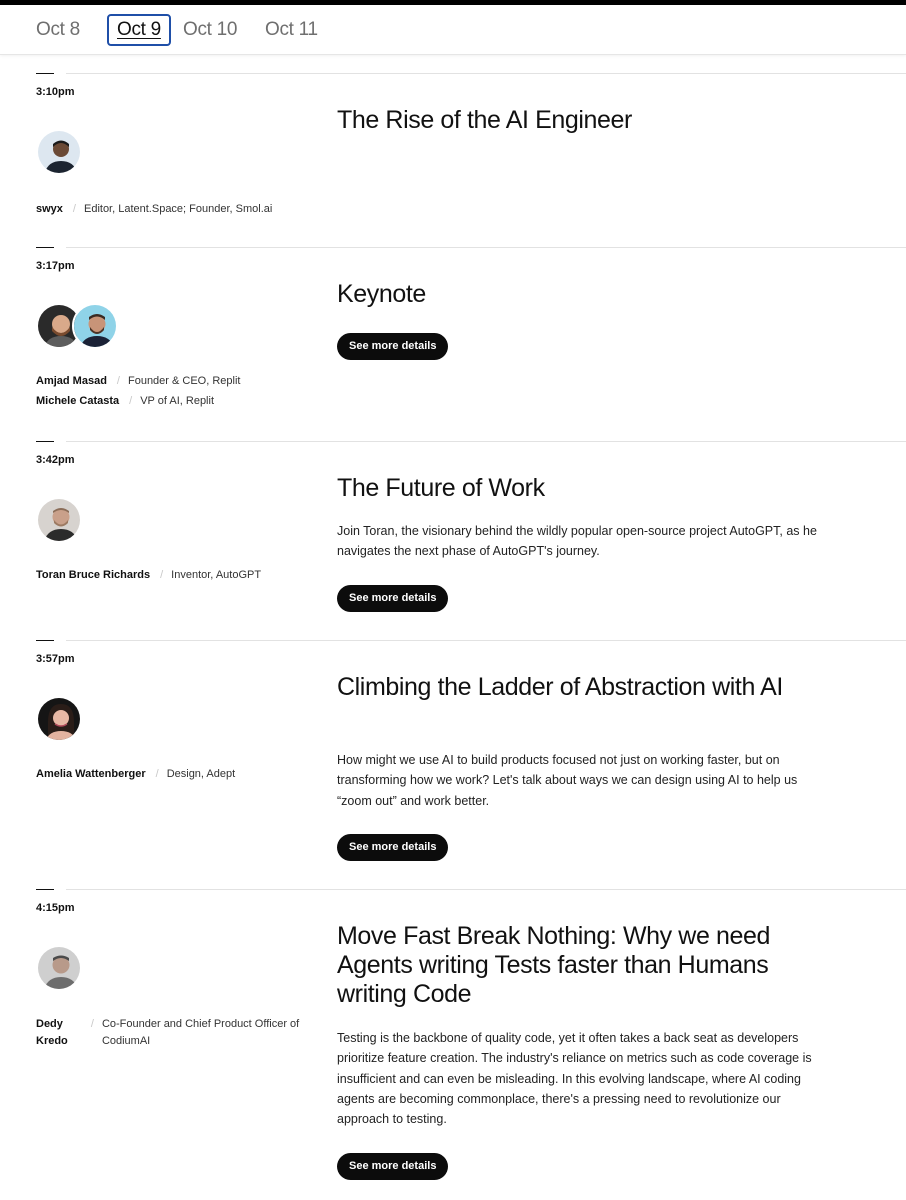 This screenshot has height=1200, width=906. Describe the element at coordinates (184, 381) in the screenshot. I see `speaker-role: Founder & CEO, Replit` at that location.